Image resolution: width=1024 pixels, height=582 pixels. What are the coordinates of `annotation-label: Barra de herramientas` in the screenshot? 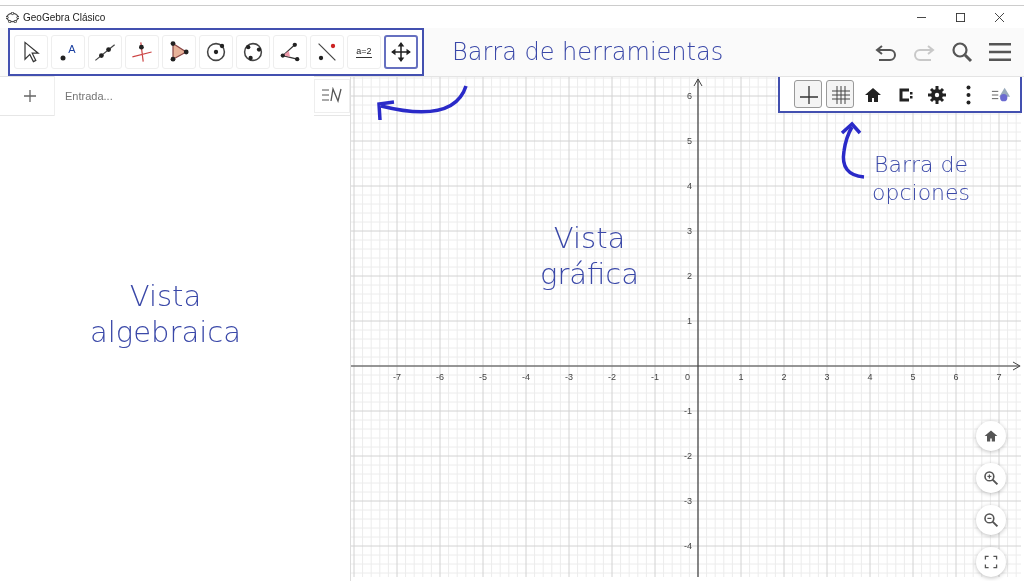 It's located at (588, 52).